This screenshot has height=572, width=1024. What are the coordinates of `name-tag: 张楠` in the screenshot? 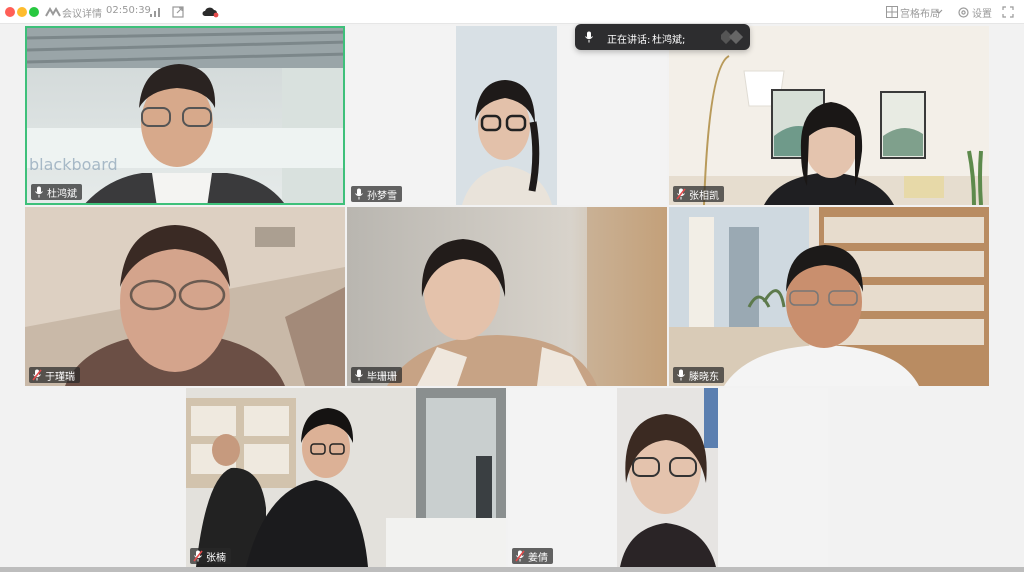 It's located at (210, 556).